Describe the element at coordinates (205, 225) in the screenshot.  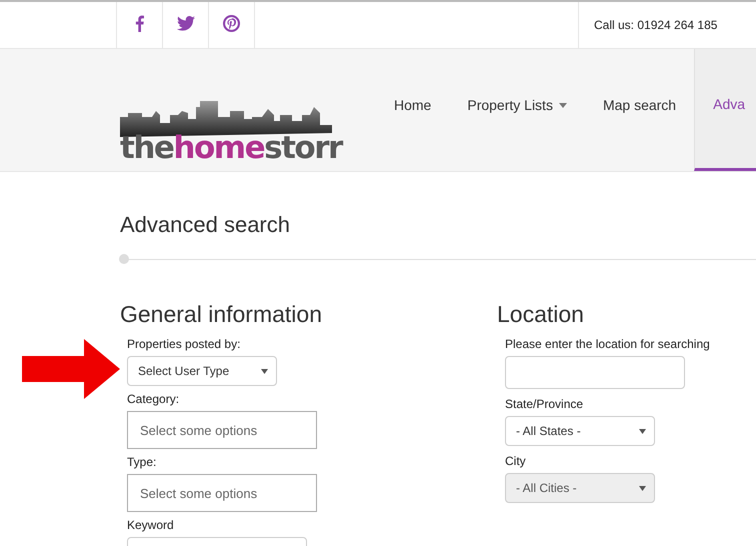
I see `page-title: Advanced search` at that location.